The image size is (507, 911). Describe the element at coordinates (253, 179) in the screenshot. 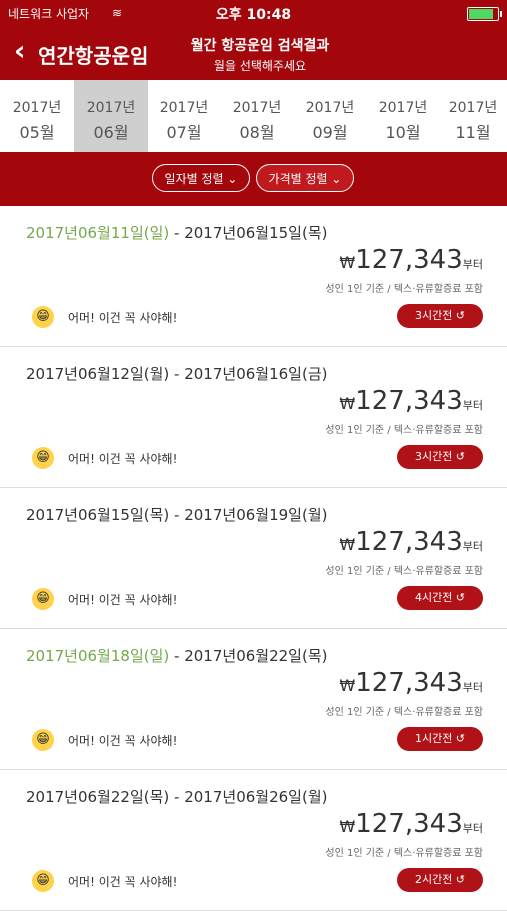

I see `sort-bar: 일자별 정렬 ⌄ 가격별 정렬 ⌄` at that location.